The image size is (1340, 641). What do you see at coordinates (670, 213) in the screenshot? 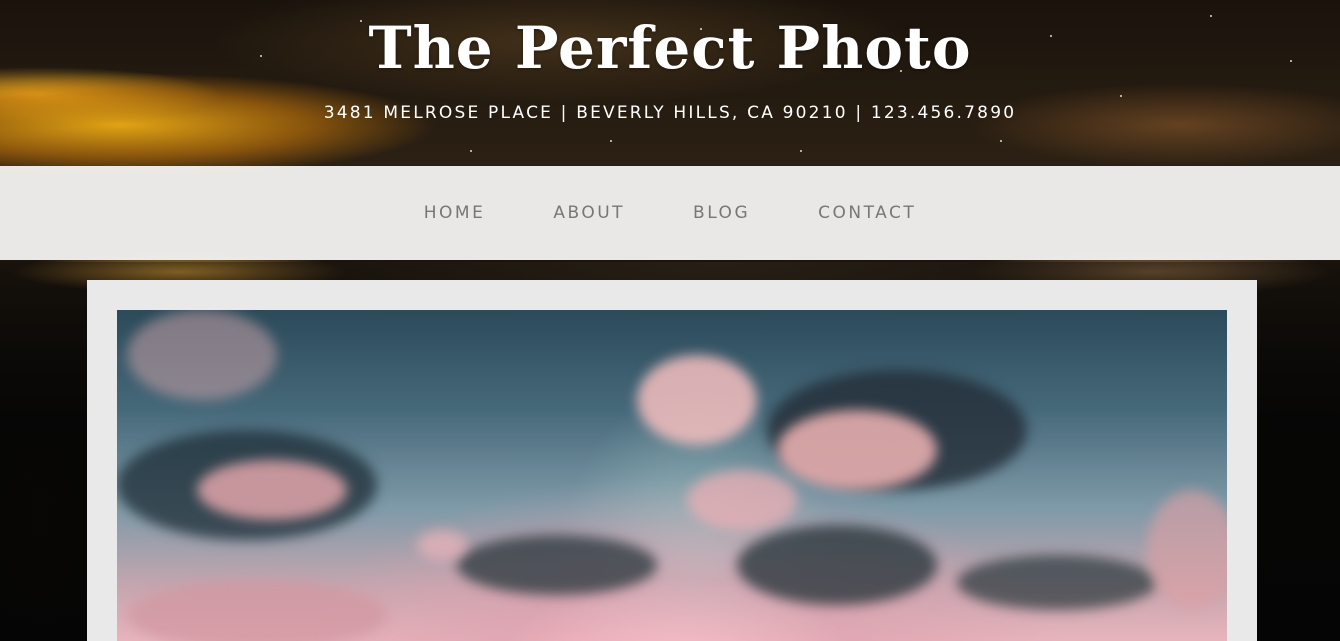
I see `main-navigation: HOME ABOUT BLOG CONTACT` at bounding box center [670, 213].